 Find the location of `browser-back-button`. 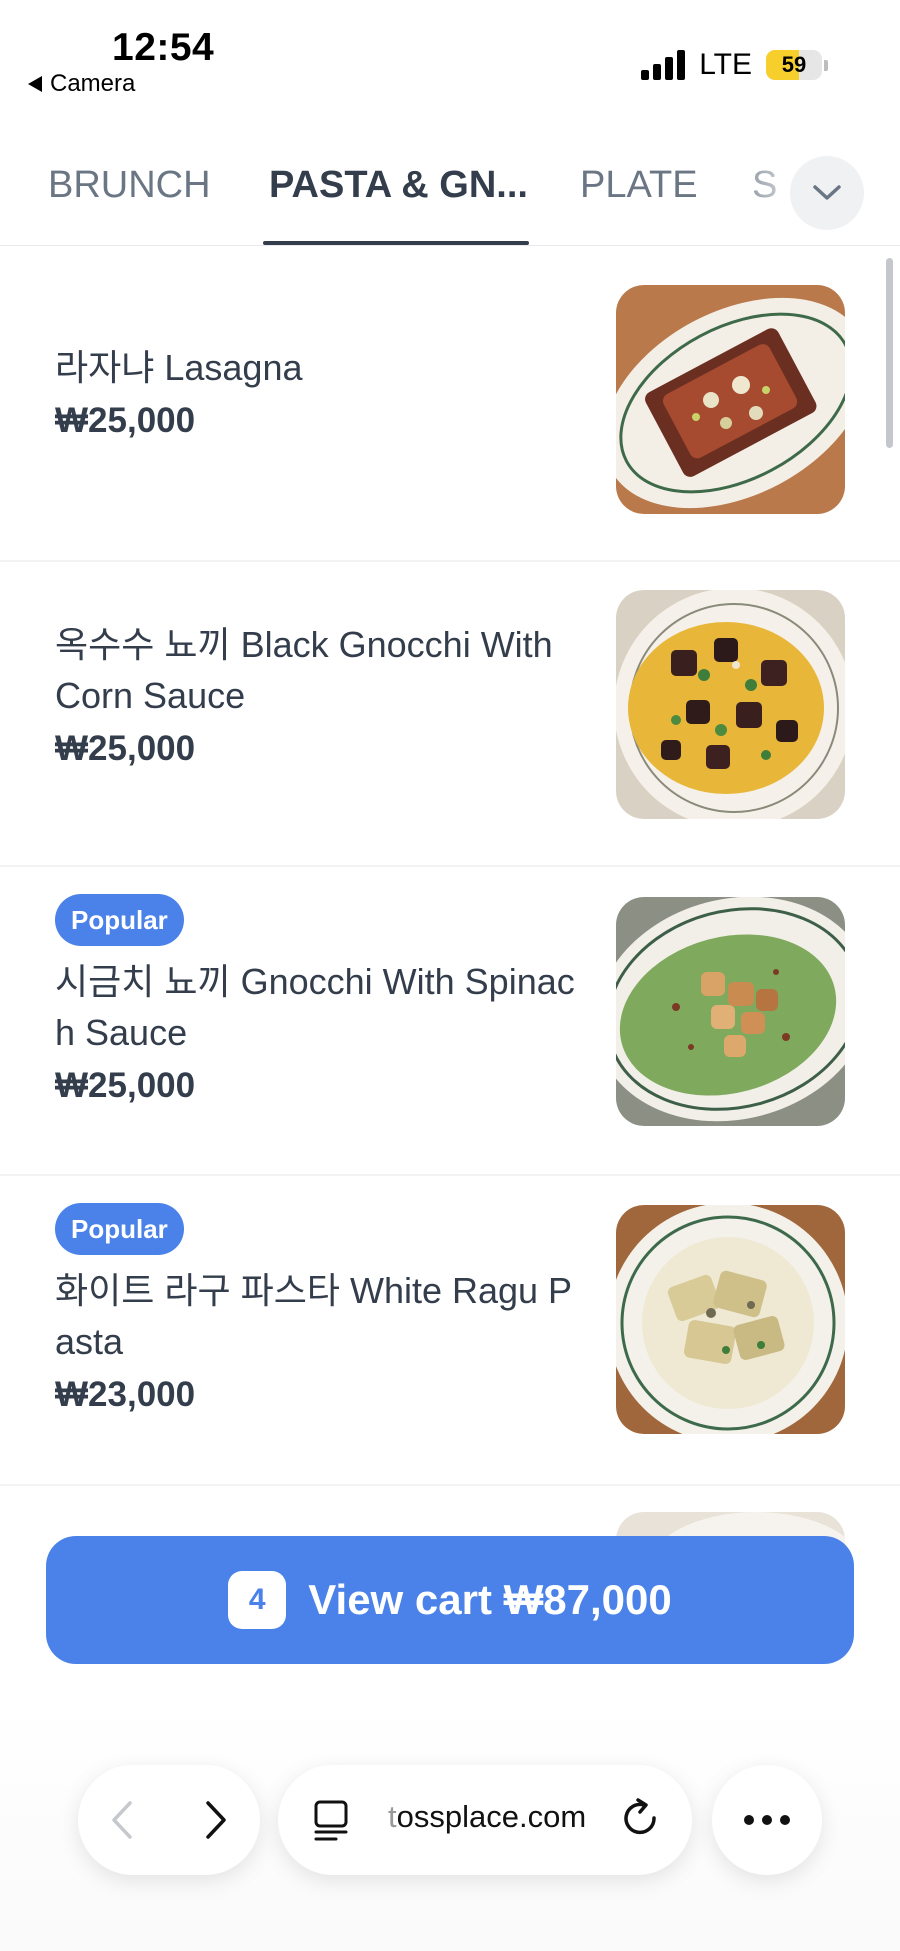

browser-back-button is located at coordinates (122, 1820).